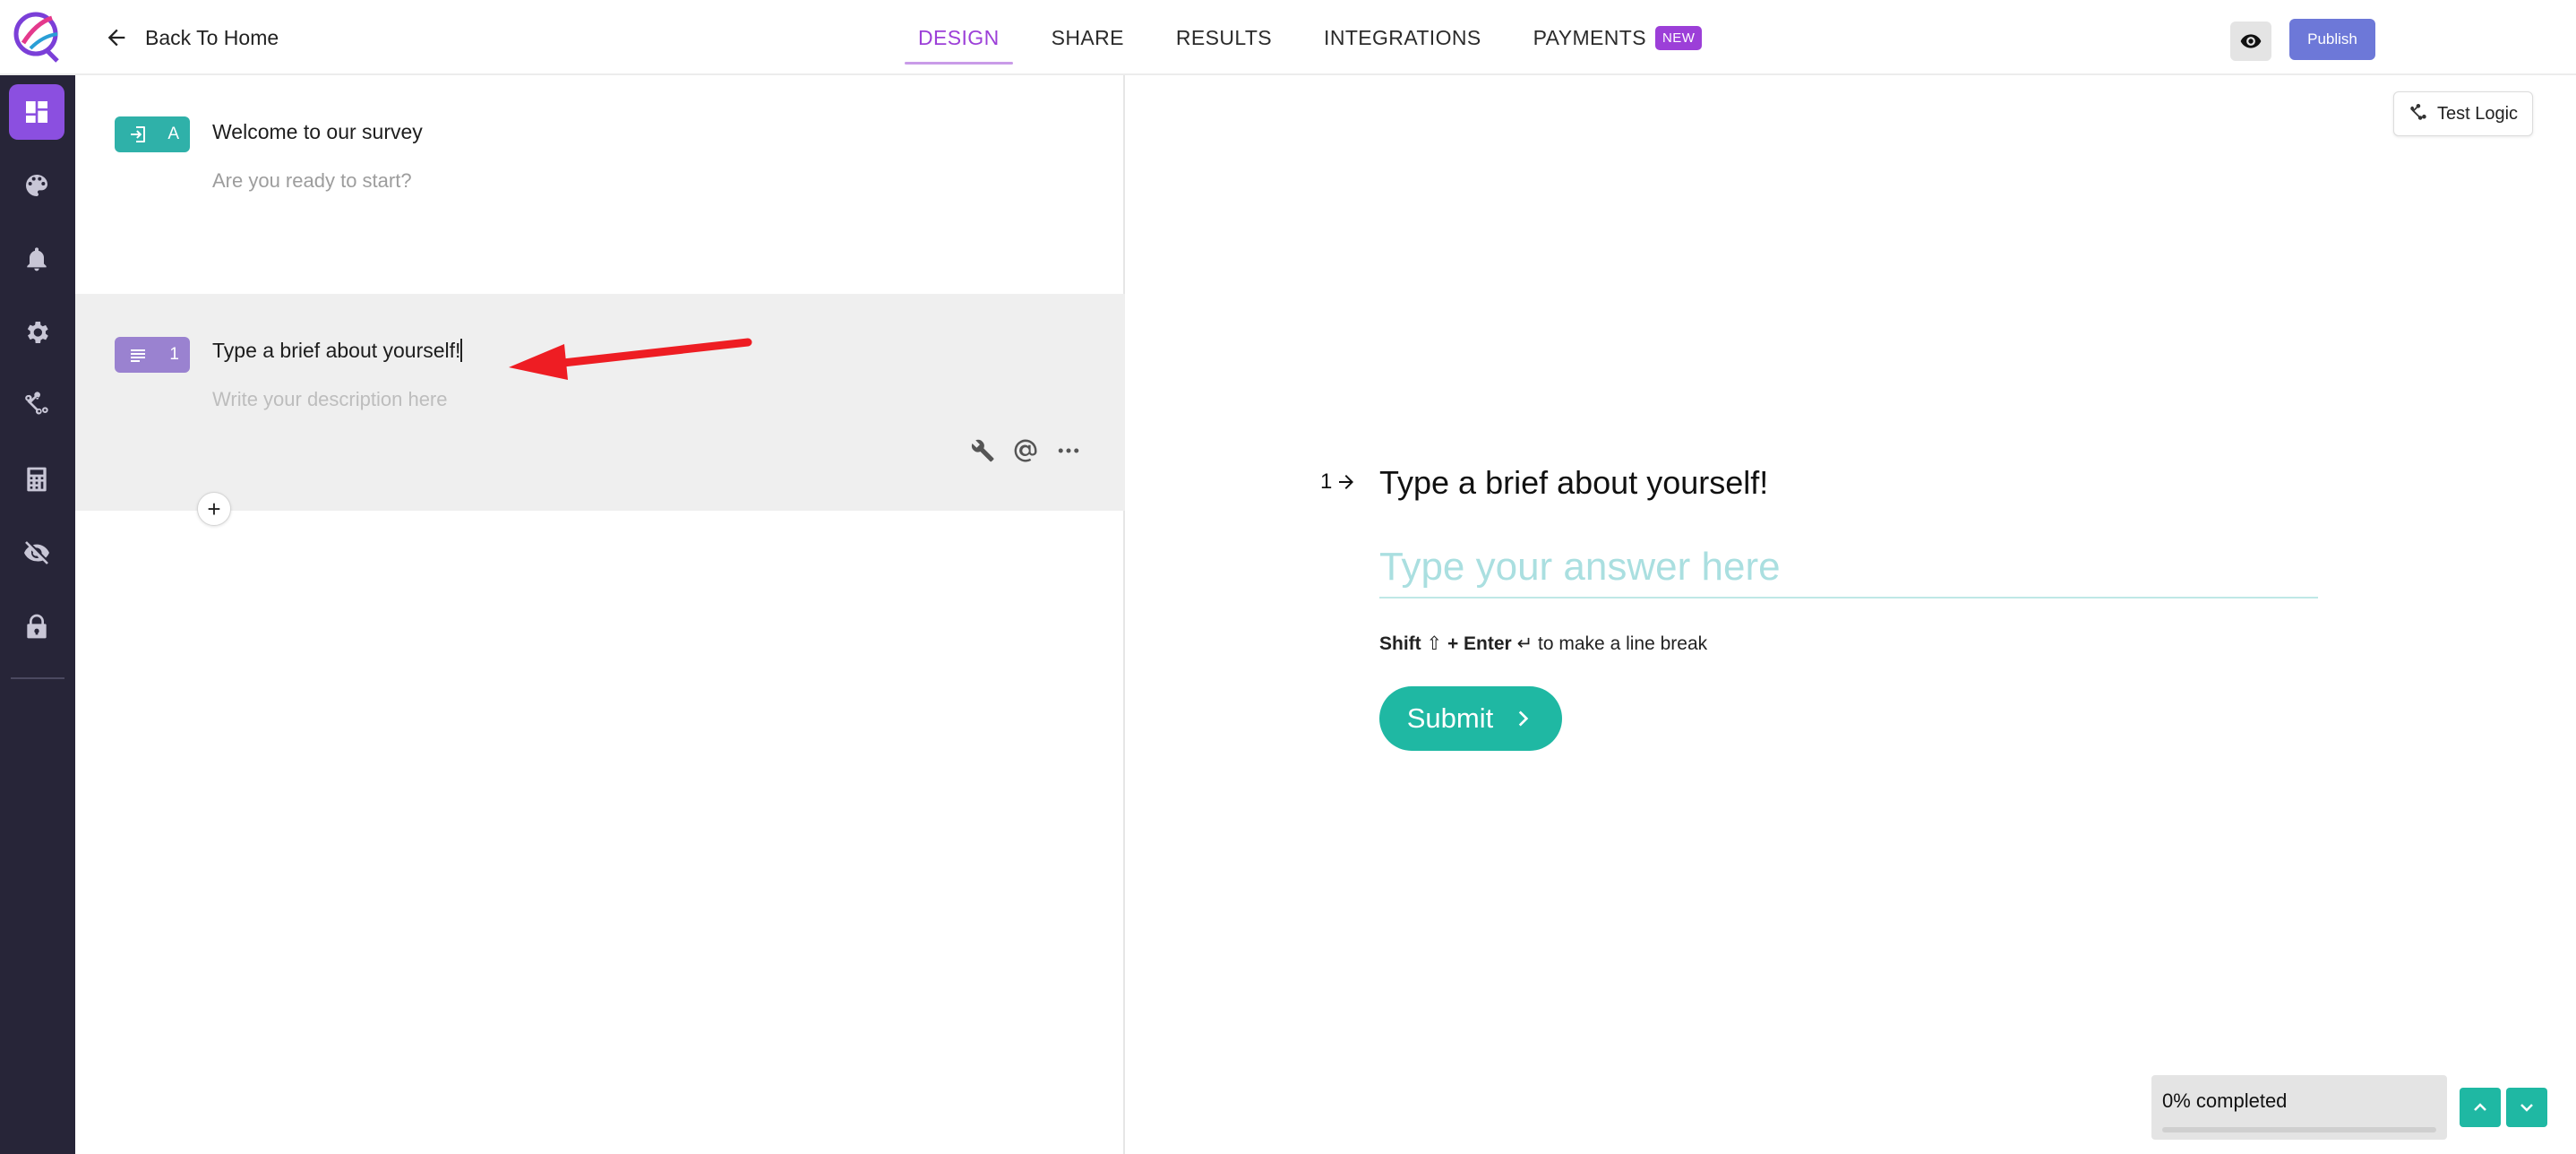 This screenshot has height=1154, width=2576. What do you see at coordinates (138, 355) in the screenshot?
I see `long-text-icon` at bounding box center [138, 355].